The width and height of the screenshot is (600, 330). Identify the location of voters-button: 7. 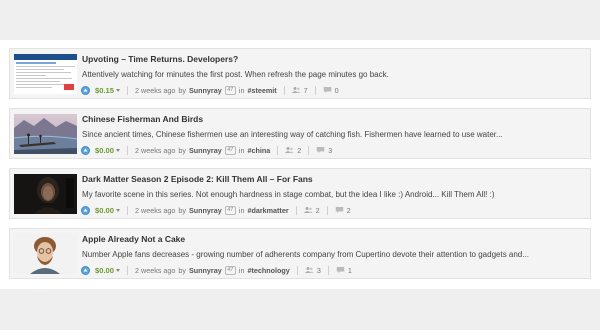
(299, 90).